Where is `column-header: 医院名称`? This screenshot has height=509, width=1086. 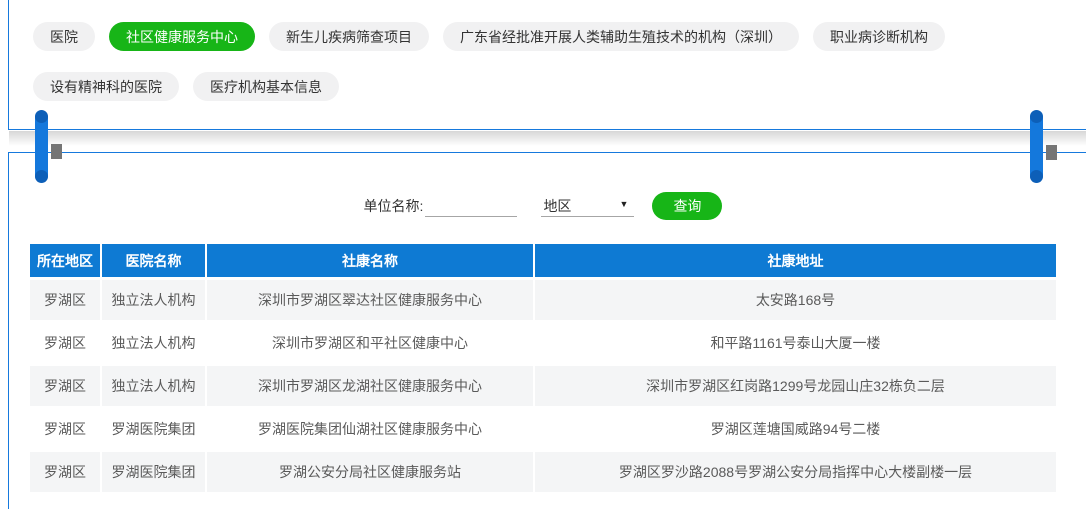 column-header: 医院名称 is located at coordinates (153, 260).